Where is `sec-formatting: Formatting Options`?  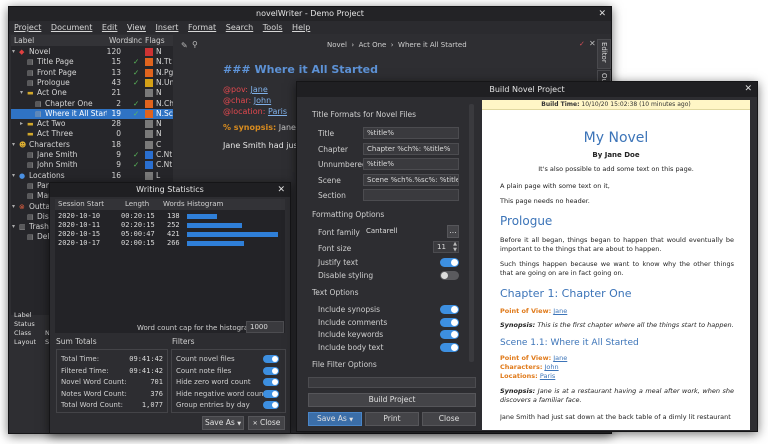
sec-formatting: Formatting Options is located at coordinates (348, 214).